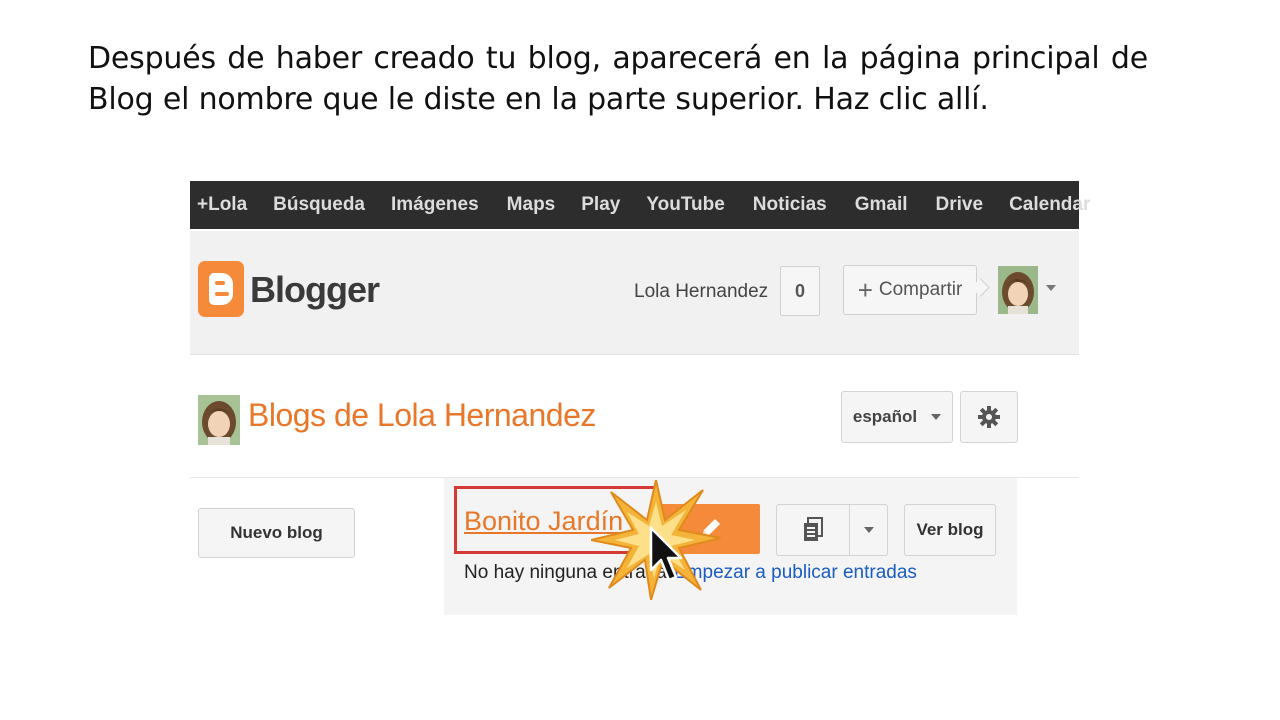 Image resolution: width=1280 pixels, height=720 pixels. What do you see at coordinates (1049, 205) in the screenshot?
I see `gbar-item-calendar: Calendar` at bounding box center [1049, 205].